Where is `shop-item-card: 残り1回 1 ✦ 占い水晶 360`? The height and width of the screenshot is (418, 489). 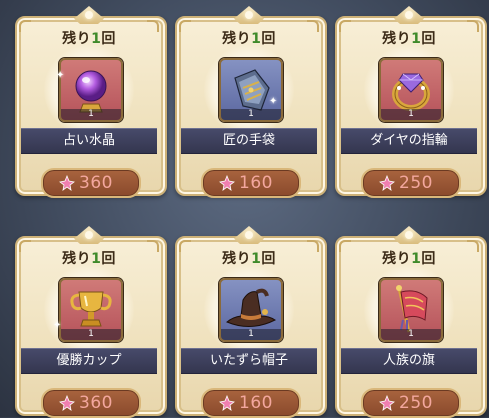
shop-item-card: 残り1回 1 ✦ 占い水晶 360 is located at coordinates (91, 102).